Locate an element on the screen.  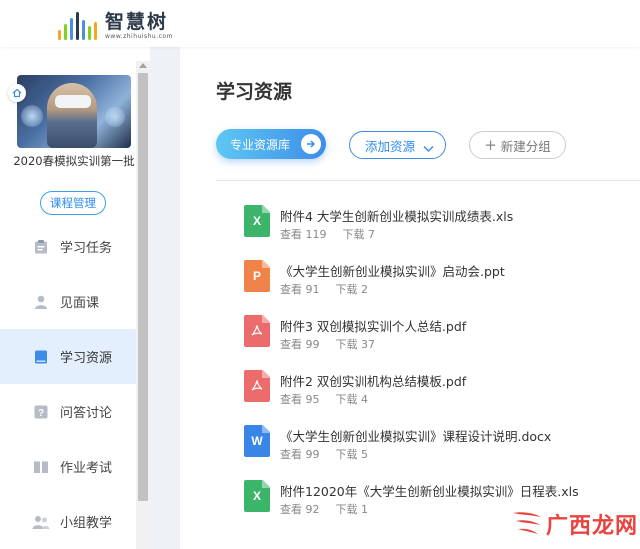
question-icon: ? is located at coordinates (41, 412).